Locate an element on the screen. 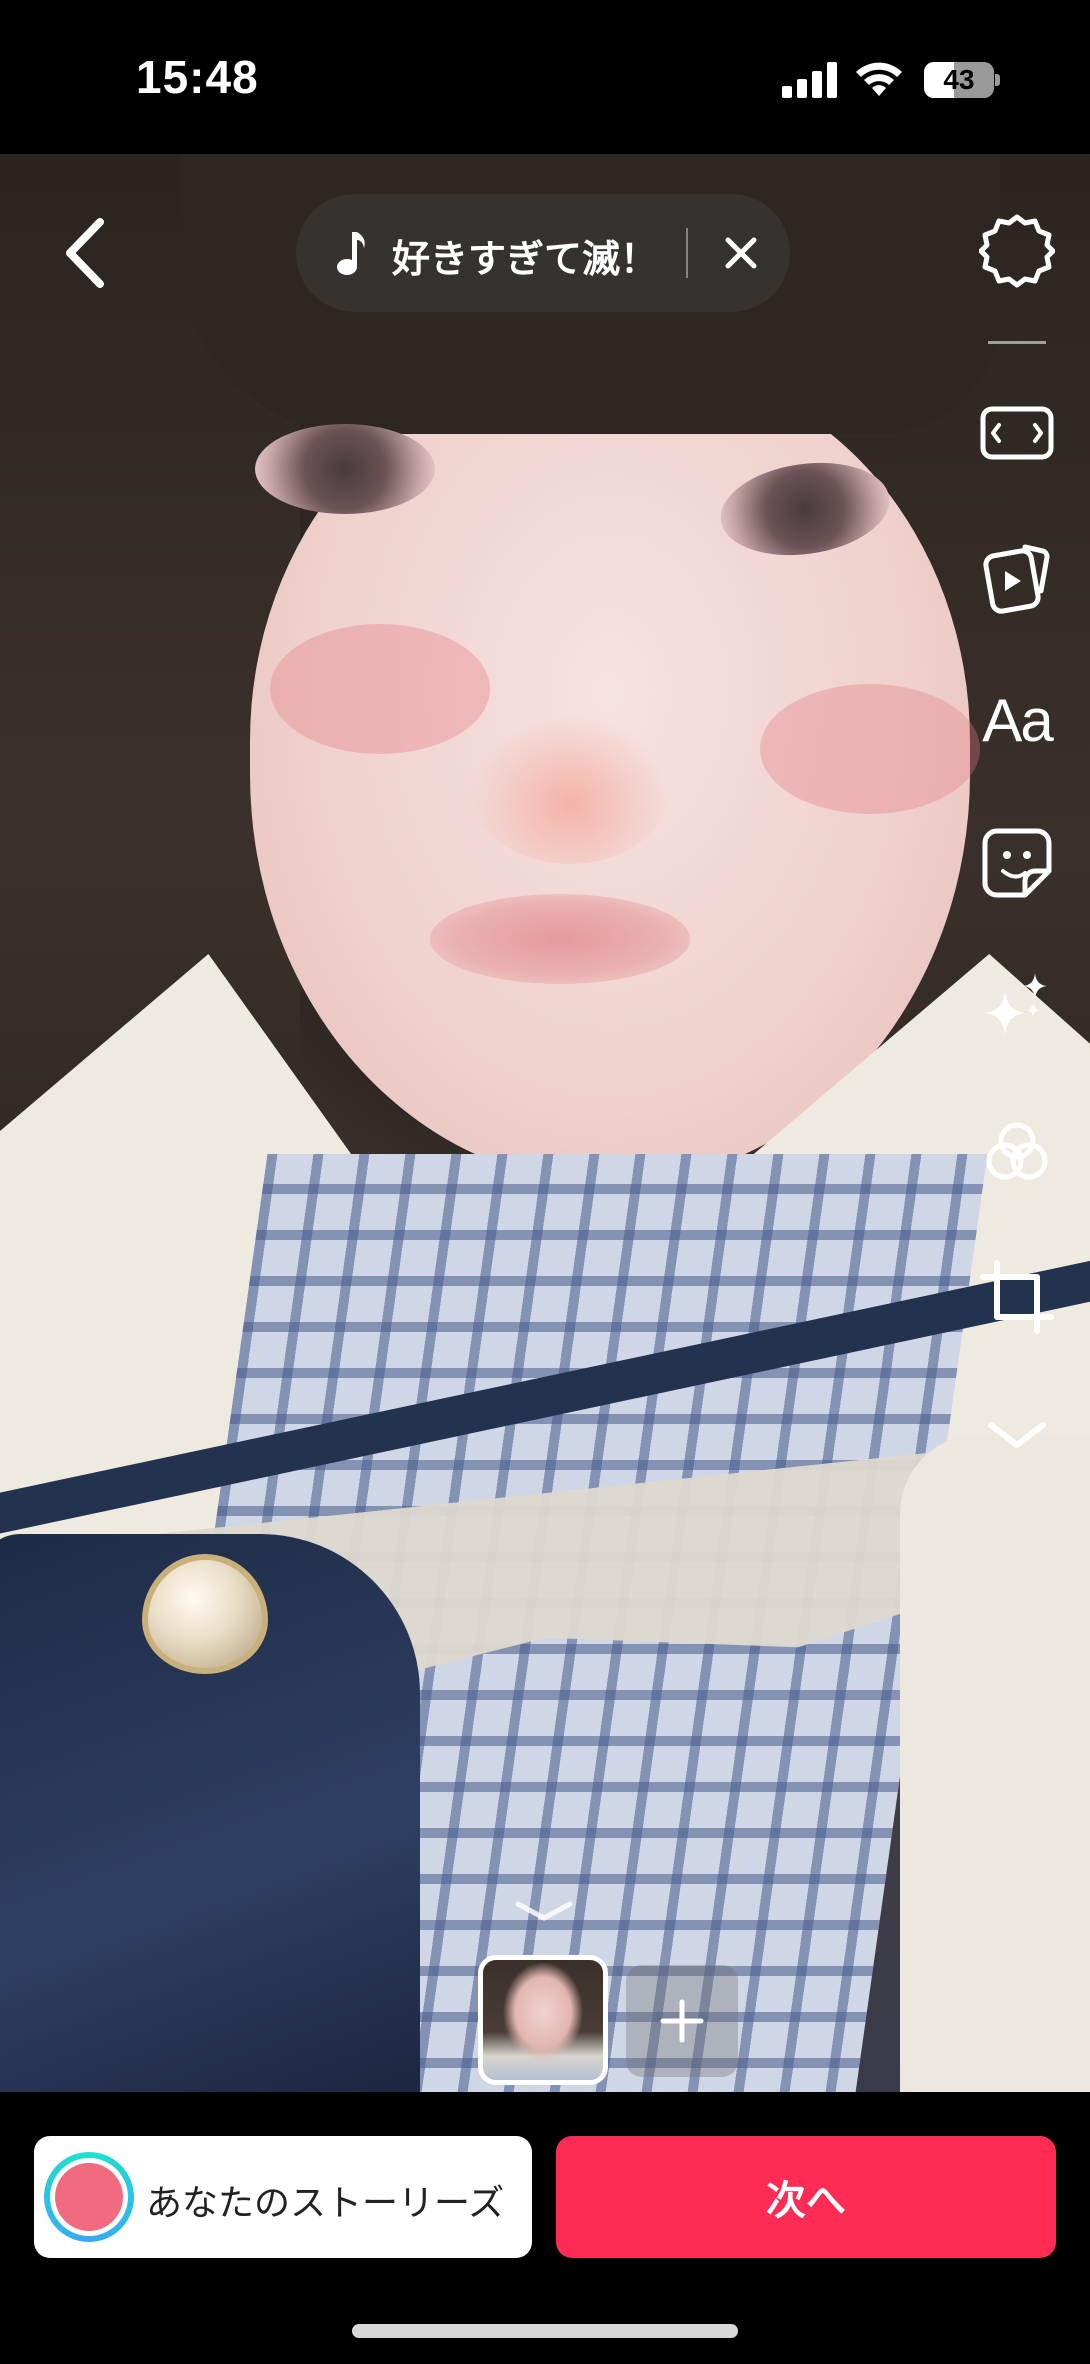 The width and height of the screenshot is (1090, 2364). text-icon: Aa is located at coordinates (1017, 720).